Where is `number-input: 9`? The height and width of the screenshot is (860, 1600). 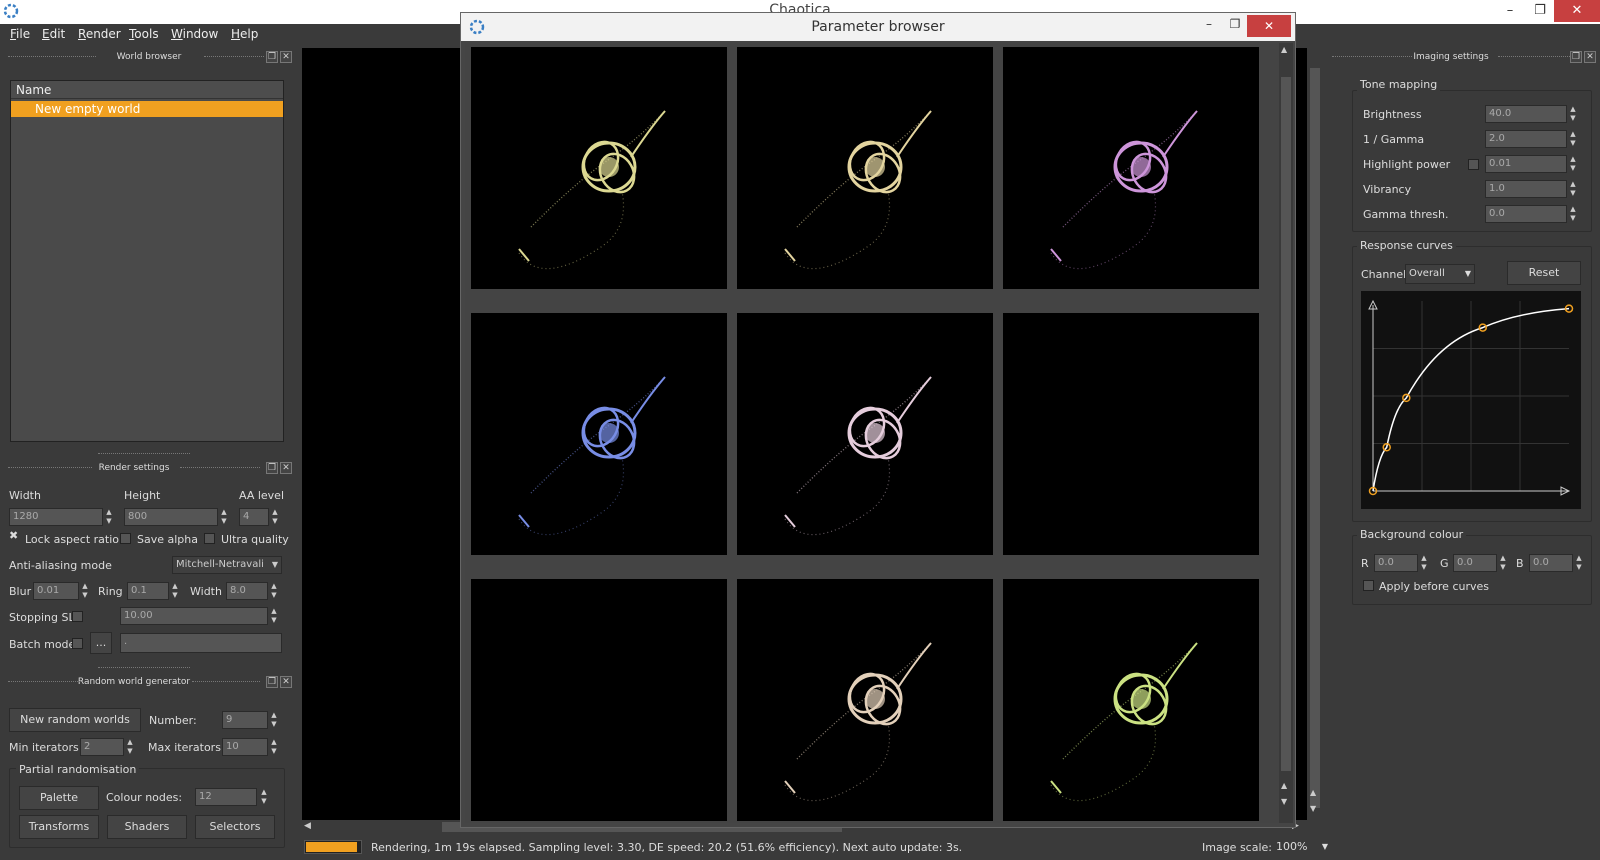
number-input: 9 is located at coordinates (245, 720).